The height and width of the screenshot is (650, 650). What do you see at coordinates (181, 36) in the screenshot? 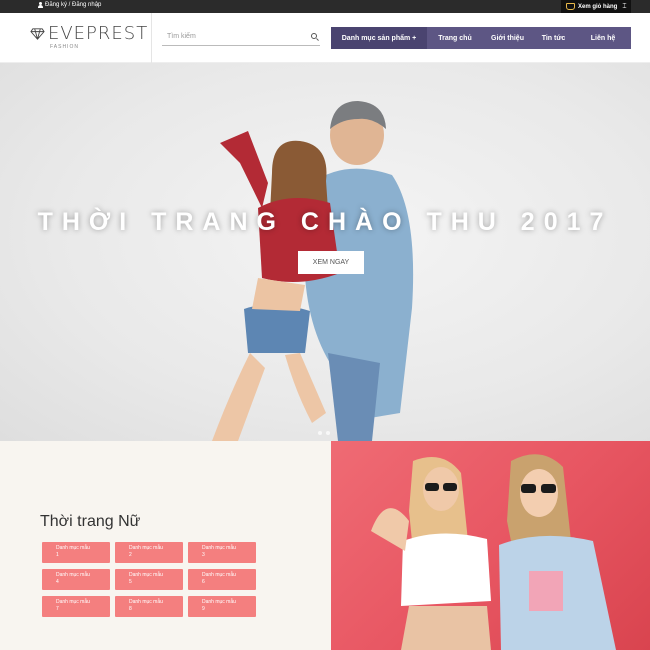
I see `search-placeholder: Tìm kiếm` at bounding box center [181, 36].